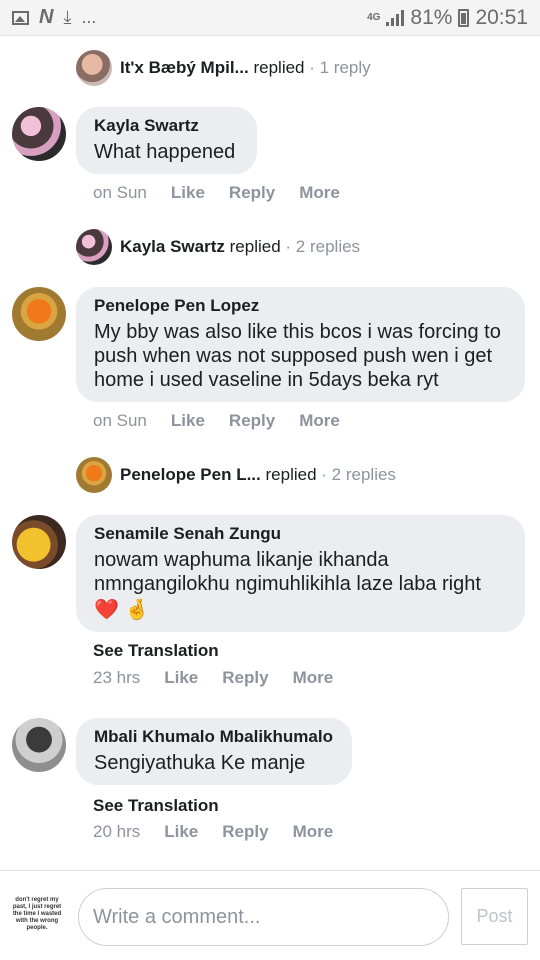 This screenshot has height=960, width=540. Describe the element at coordinates (200, 763) in the screenshot. I see `comment-text: Sengiyathuka Ke manje` at that location.